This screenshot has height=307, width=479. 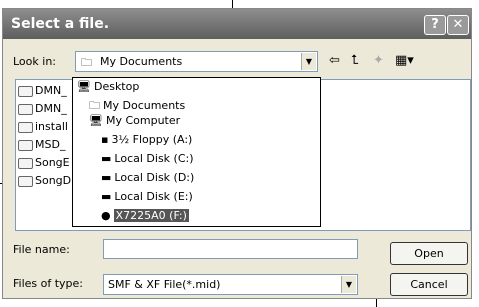 I want to click on list-item: SongE, so click(x=44, y=164).